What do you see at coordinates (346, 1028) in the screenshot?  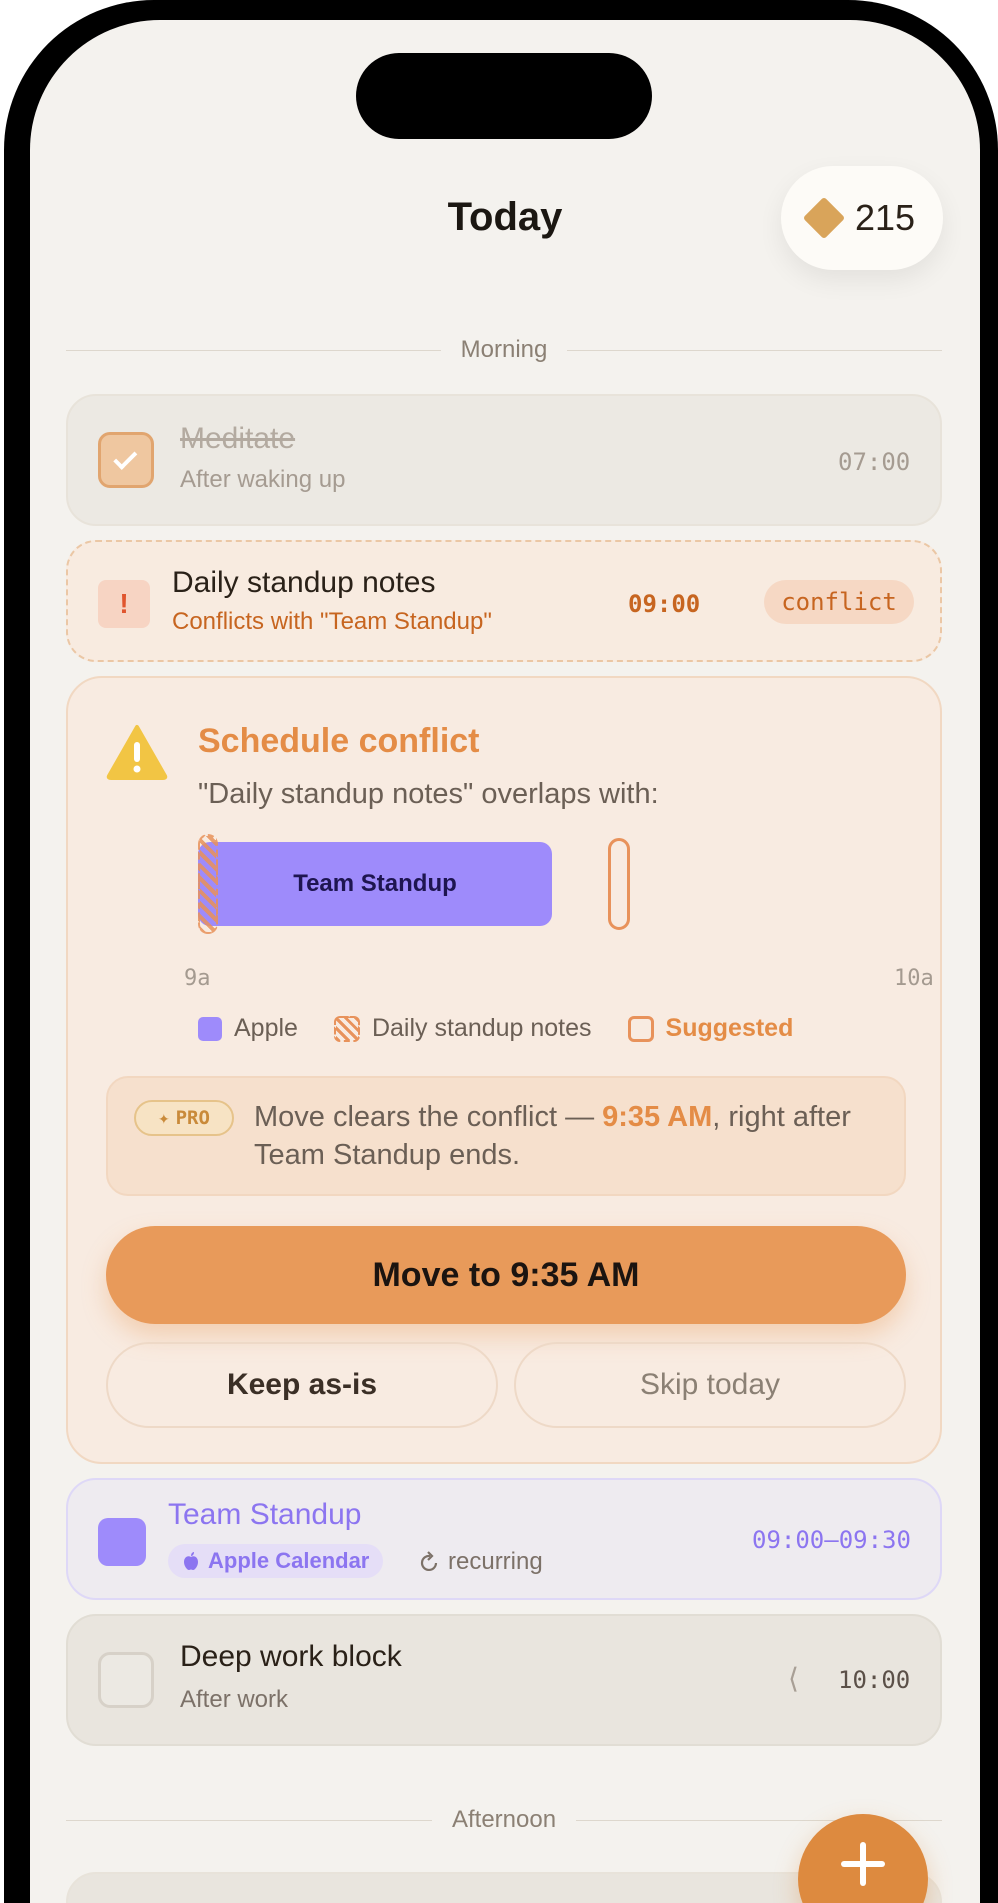 I see `legend-swatch-hatched` at bounding box center [346, 1028].